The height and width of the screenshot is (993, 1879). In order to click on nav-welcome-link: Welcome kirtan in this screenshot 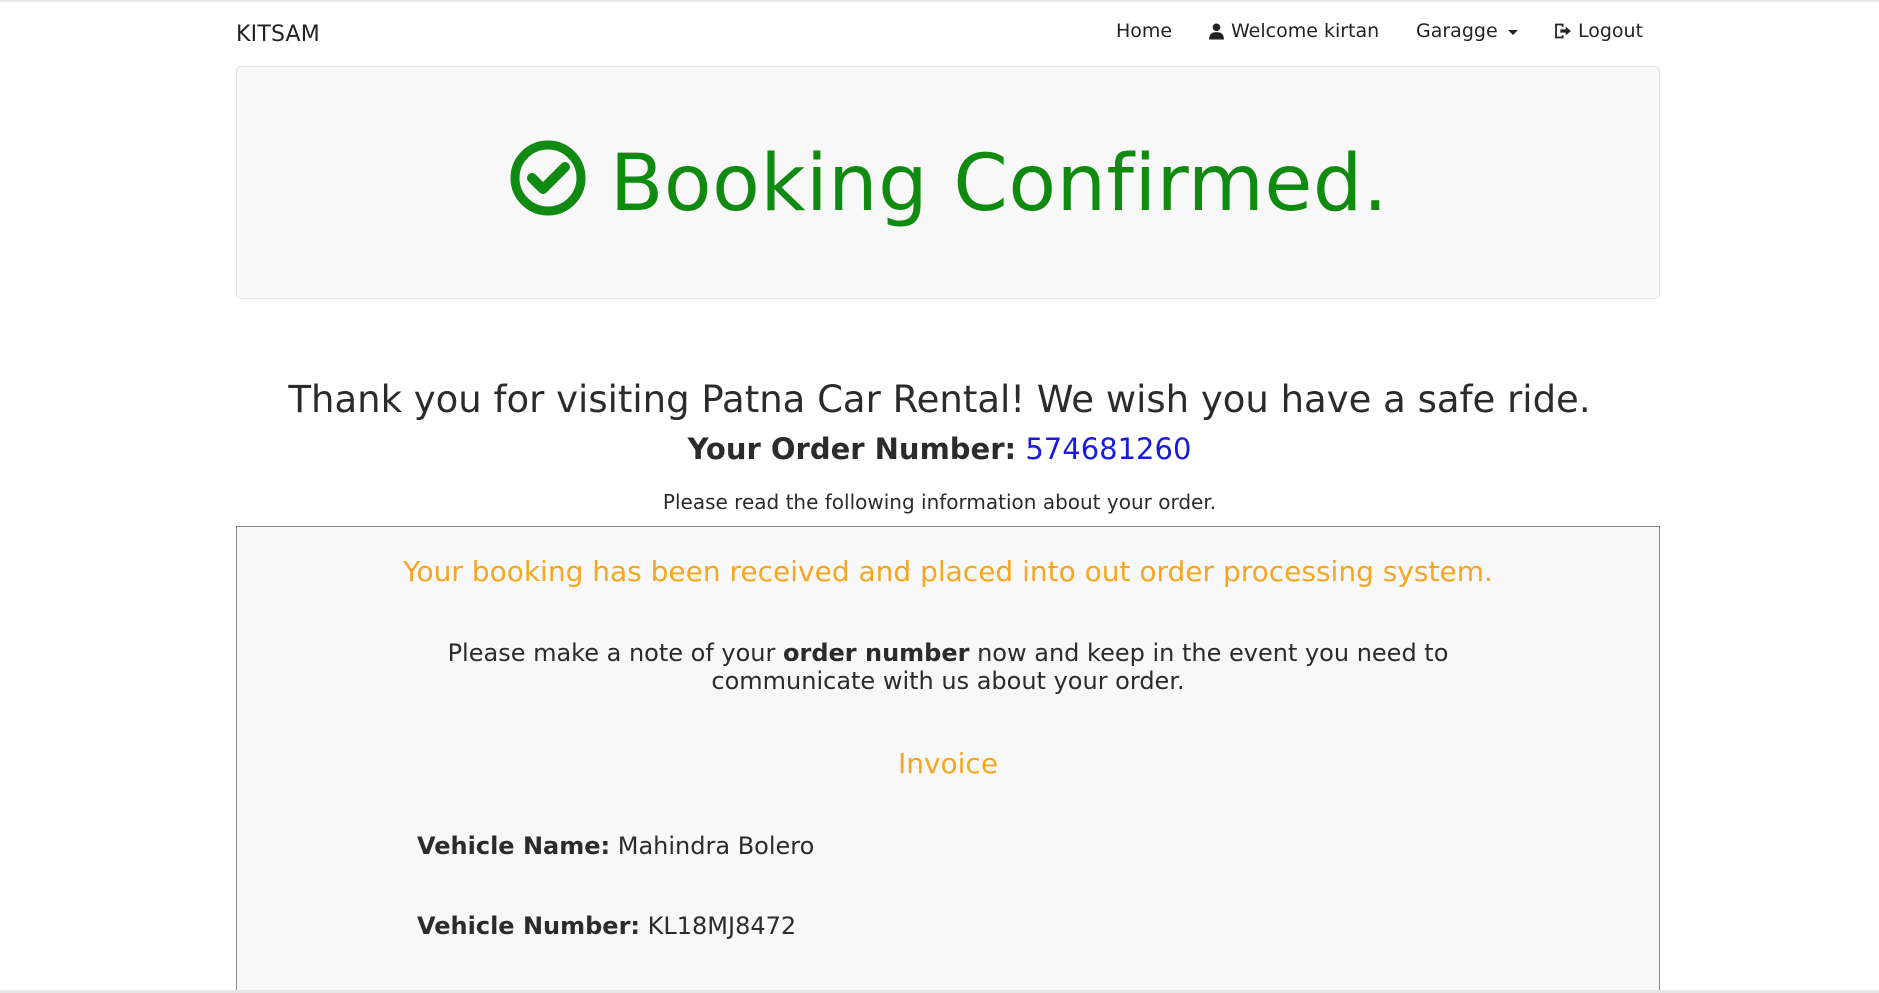, I will do `click(1293, 31)`.